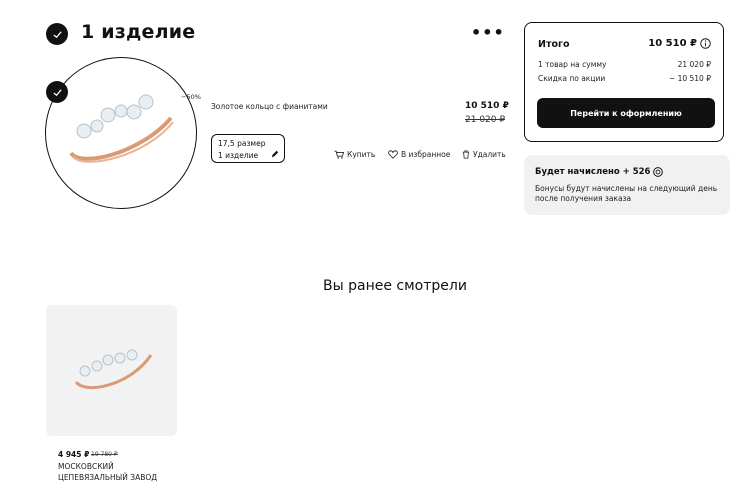 This screenshot has height=495, width=752. What do you see at coordinates (485, 120) in the screenshot?
I see `product-old-price: 21 020 ₽` at bounding box center [485, 120].